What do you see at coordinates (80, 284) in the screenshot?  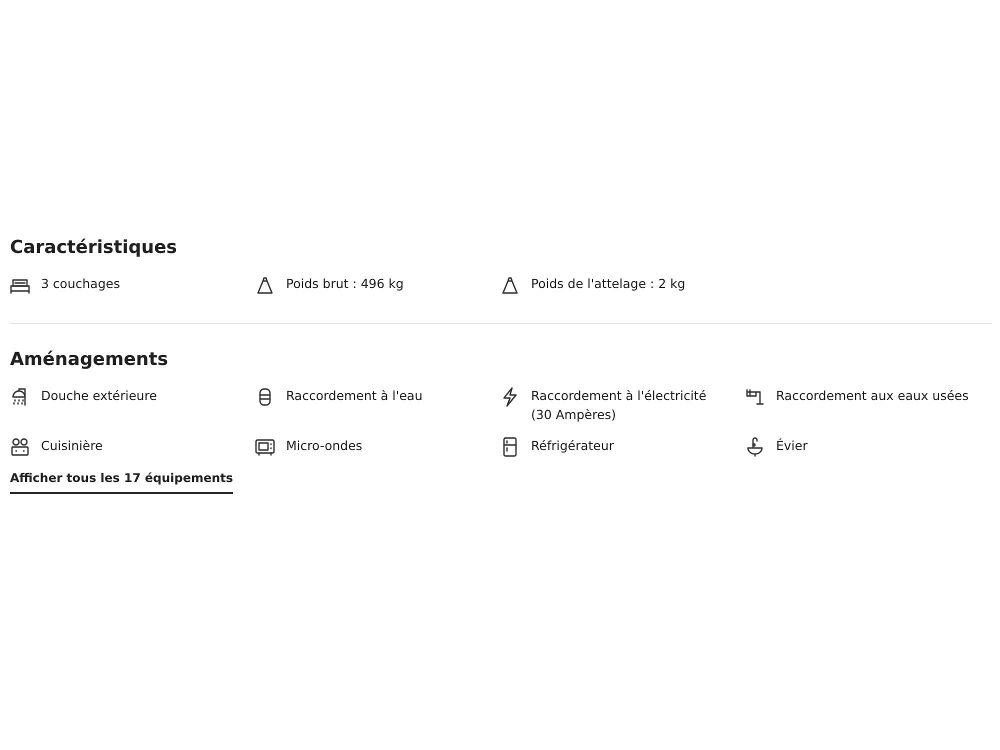 I see `feature-label: 3 couchages` at bounding box center [80, 284].